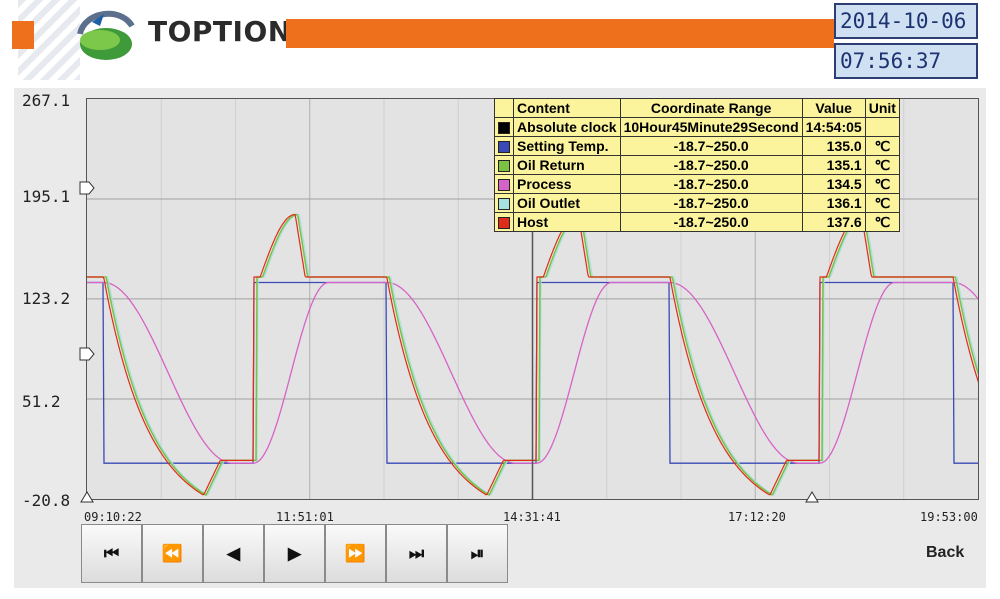 The width and height of the screenshot is (1000, 599). Describe the element at coordinates (567, 146) in the screenshot. I see `legend-series-name: Setting Temp.` at that location.